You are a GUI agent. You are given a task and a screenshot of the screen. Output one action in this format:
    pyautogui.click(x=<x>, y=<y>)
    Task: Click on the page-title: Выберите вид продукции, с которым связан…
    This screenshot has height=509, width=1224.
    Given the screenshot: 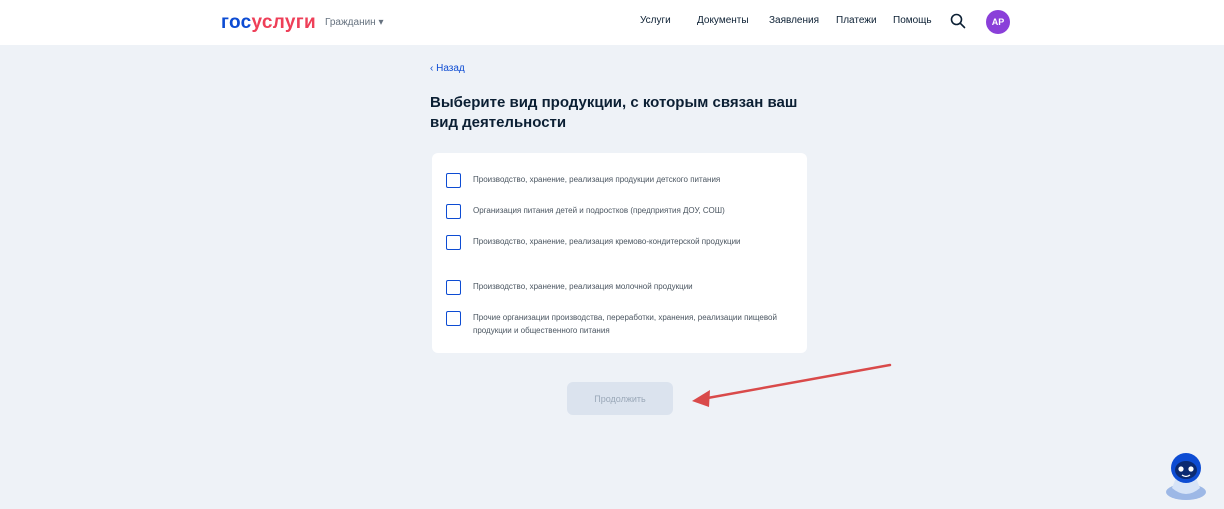 What is the action you would take?
    pyautogui.click(x=614, y=112)
    